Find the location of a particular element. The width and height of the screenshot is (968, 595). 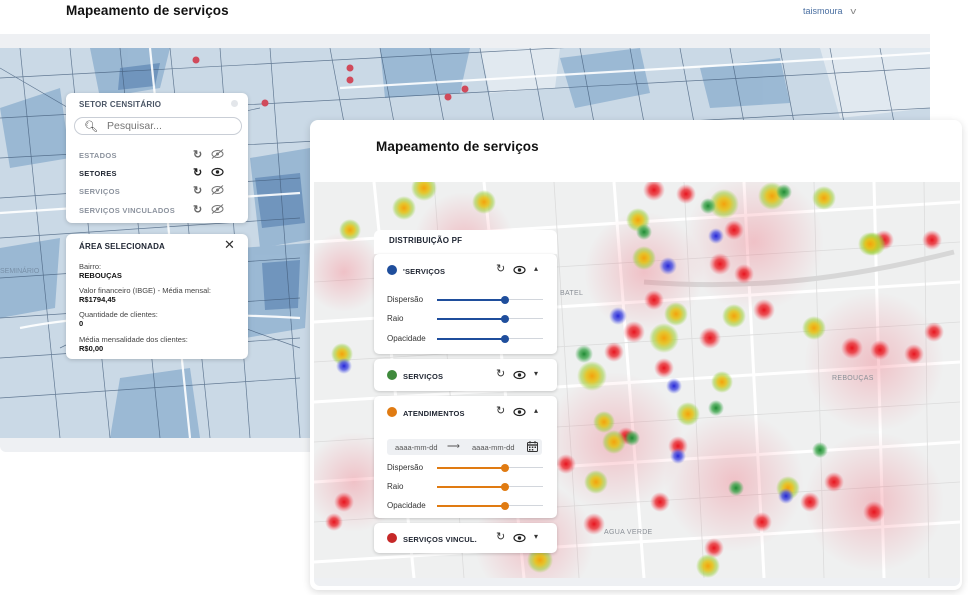

field-value: R$0,00 is located at coordinates (91, 348).